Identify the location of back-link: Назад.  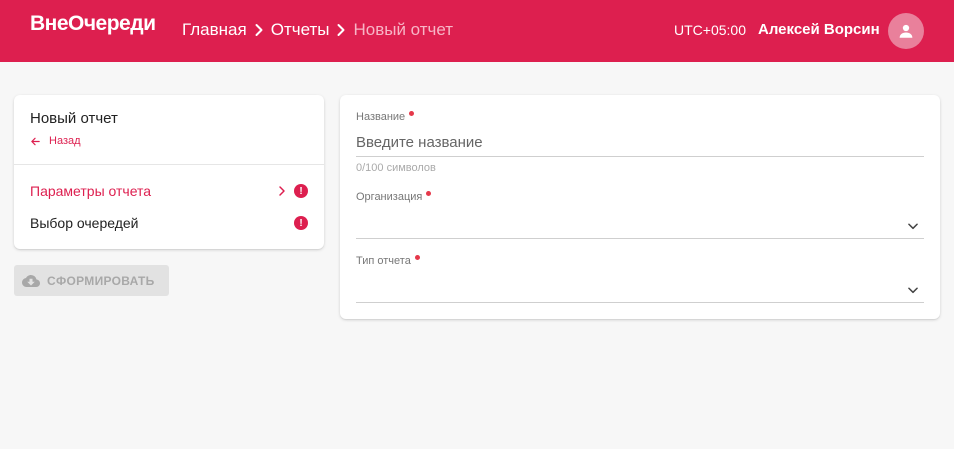
(55, 141).